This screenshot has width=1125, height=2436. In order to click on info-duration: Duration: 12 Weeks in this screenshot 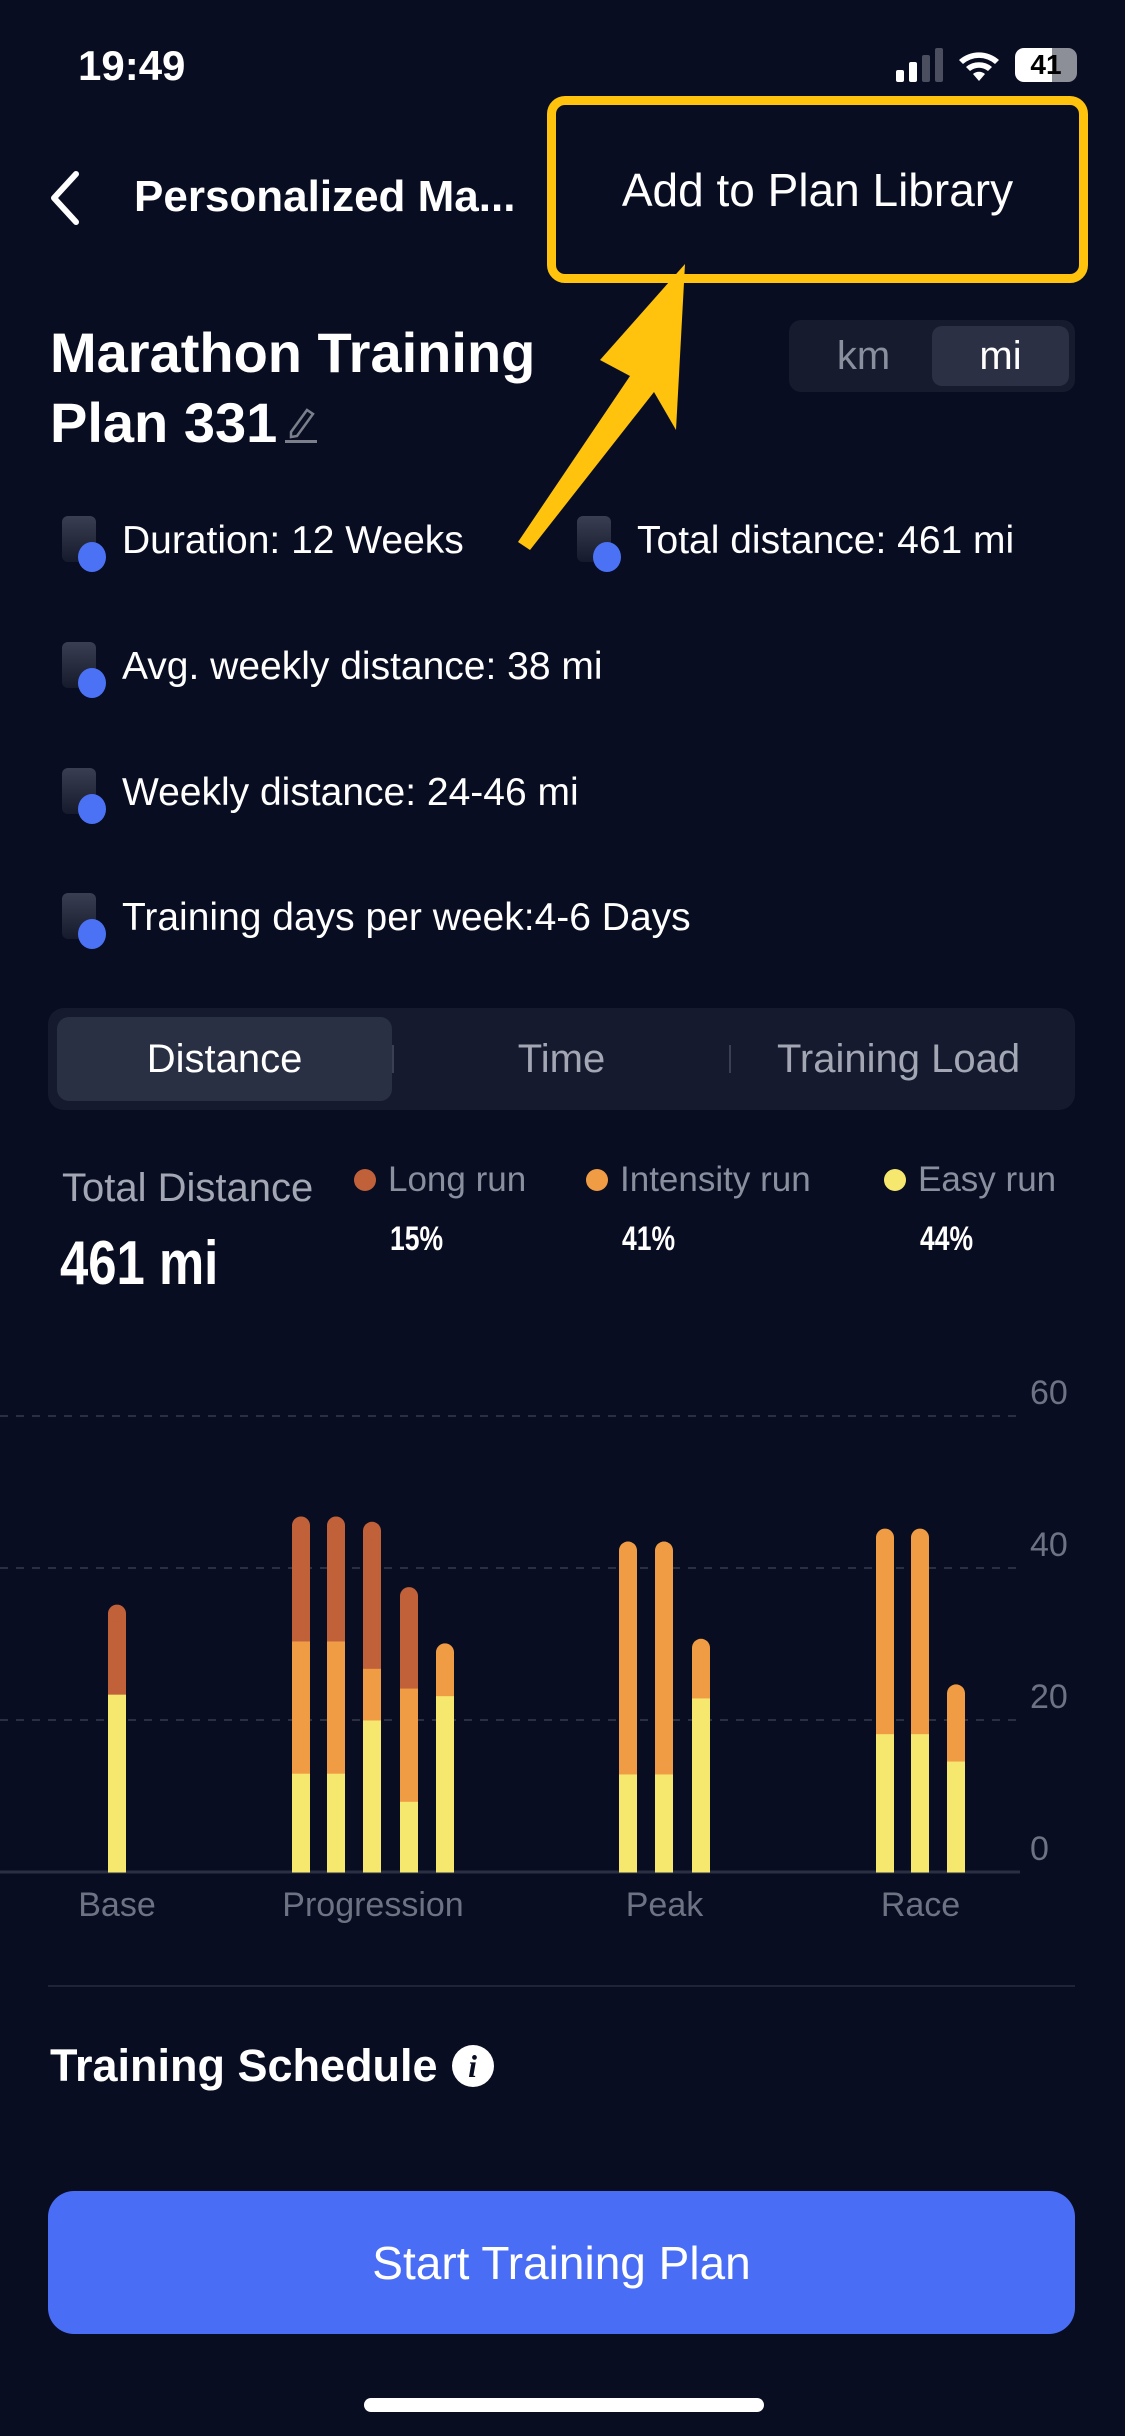, I will do `click(263, 544)`.